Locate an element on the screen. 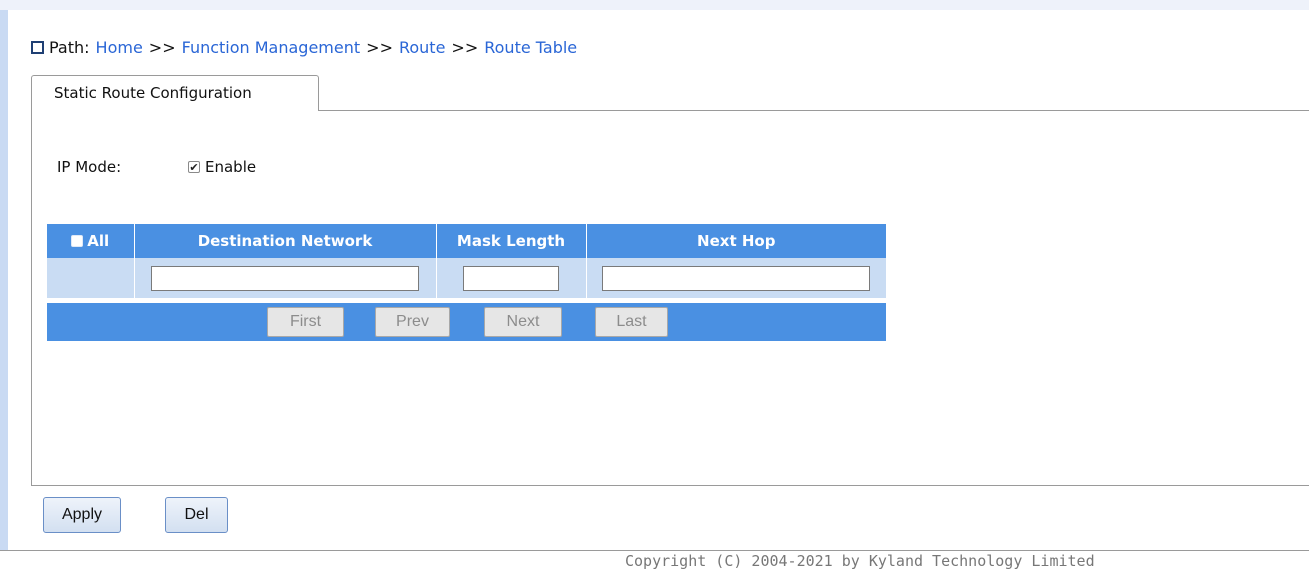  next-hop-input is located at coordinates (736, 278).